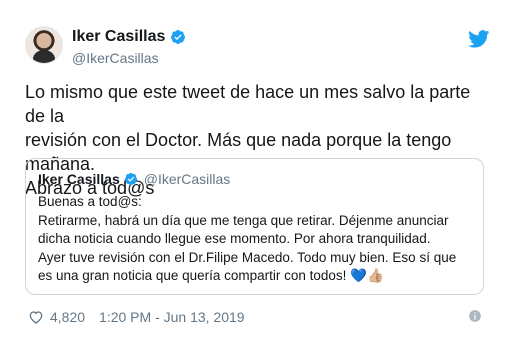 This screenshot has width=509, height=345. Describe the element at coordinates (79, 179) in the screenshot. I see `quoted-author-display-name: Iker Casillas` at that location.